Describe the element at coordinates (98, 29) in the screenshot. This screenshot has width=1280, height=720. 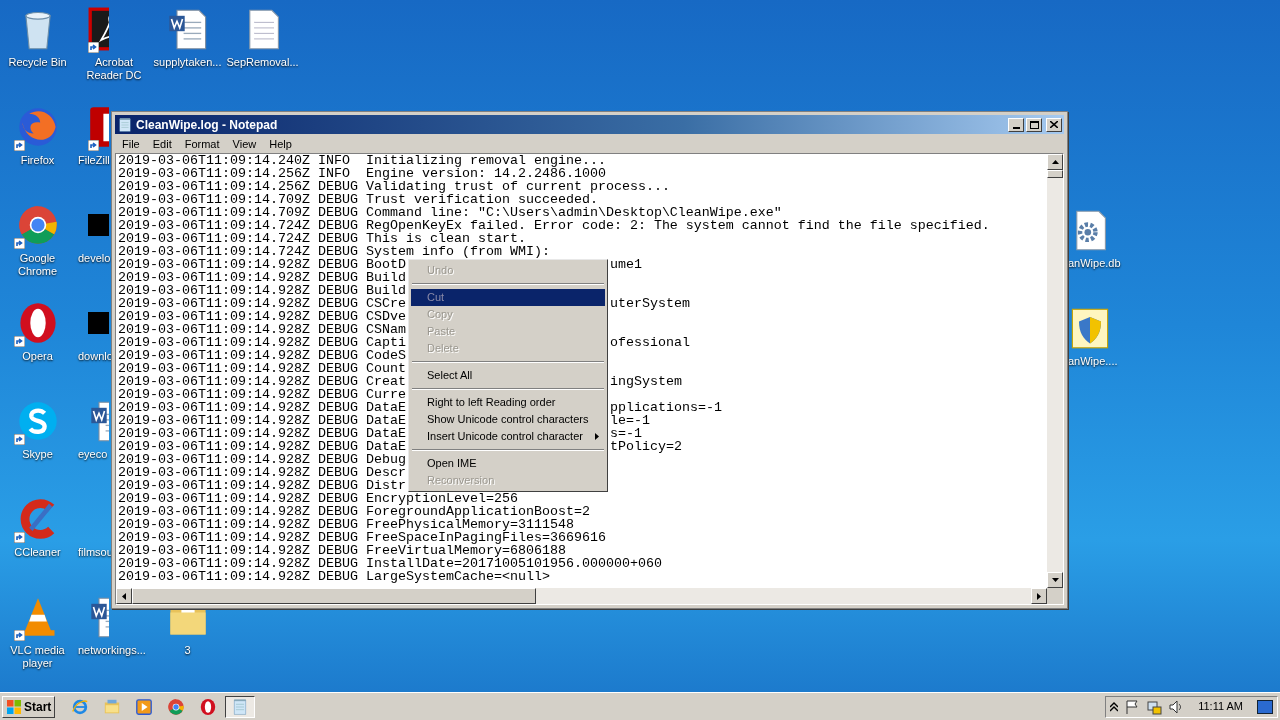
I see `document-icon` at that location.